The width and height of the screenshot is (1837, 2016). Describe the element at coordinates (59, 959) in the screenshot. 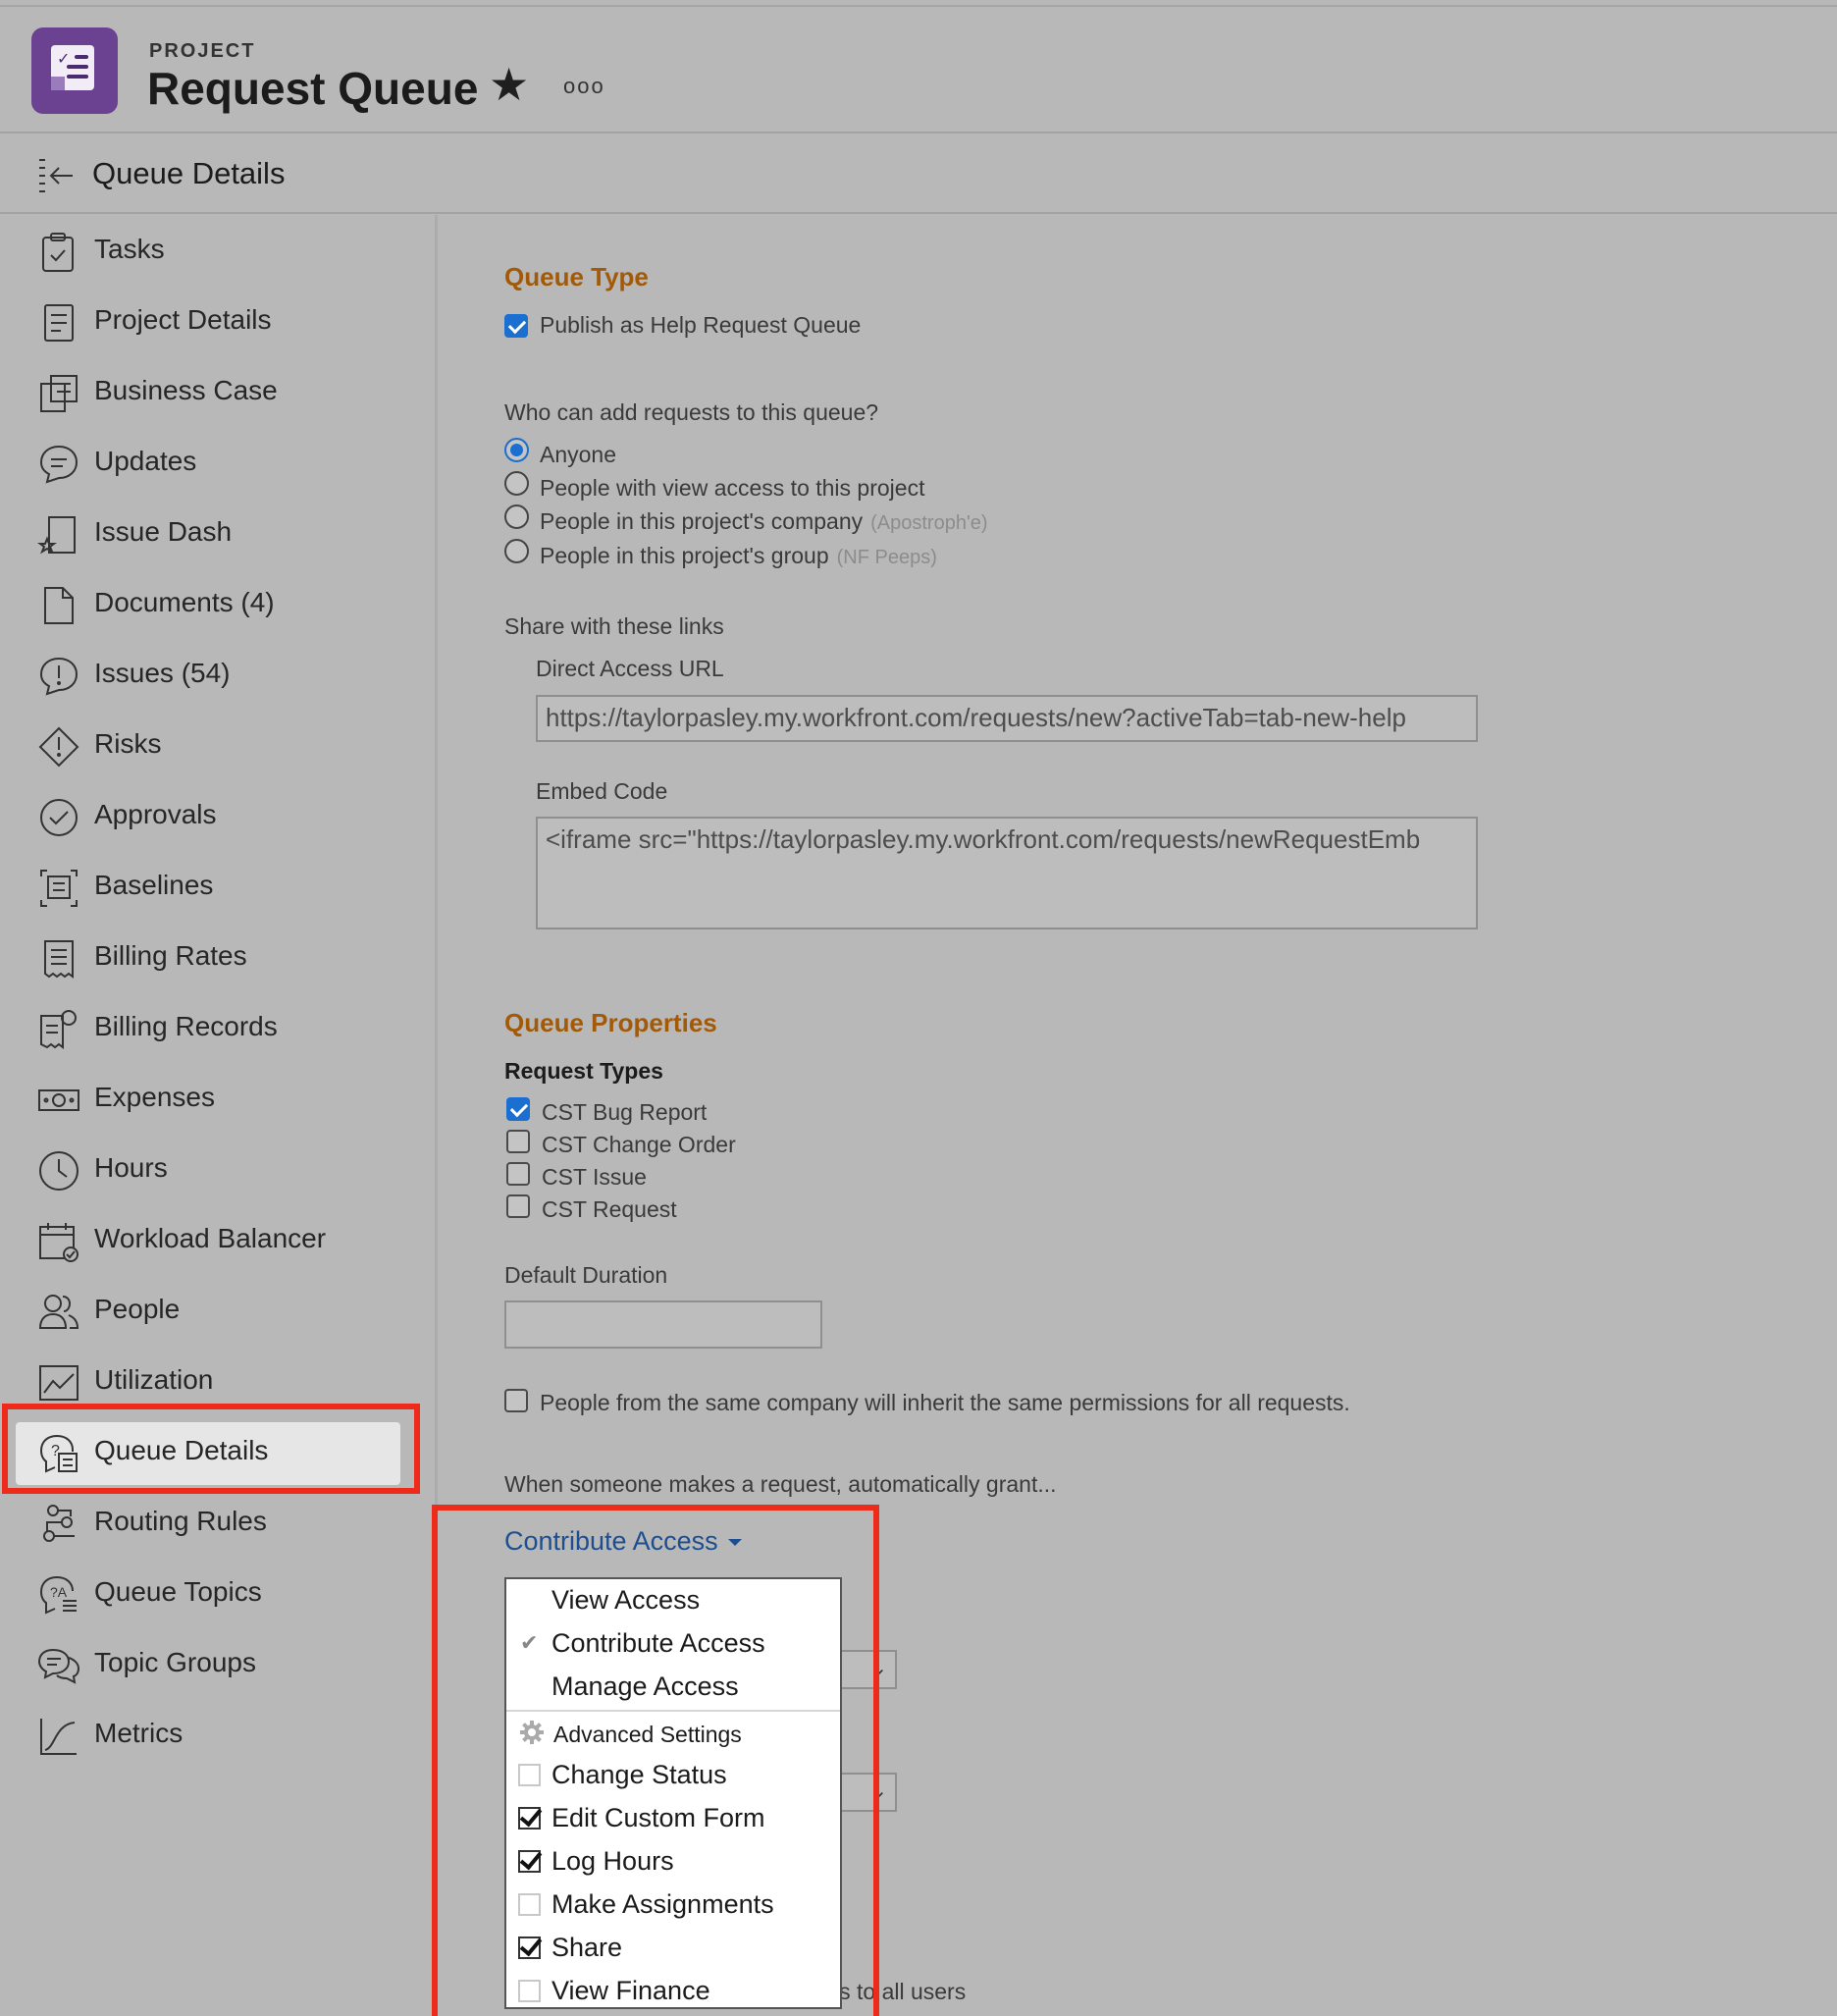

I see `billing-rates-icon` at that location.